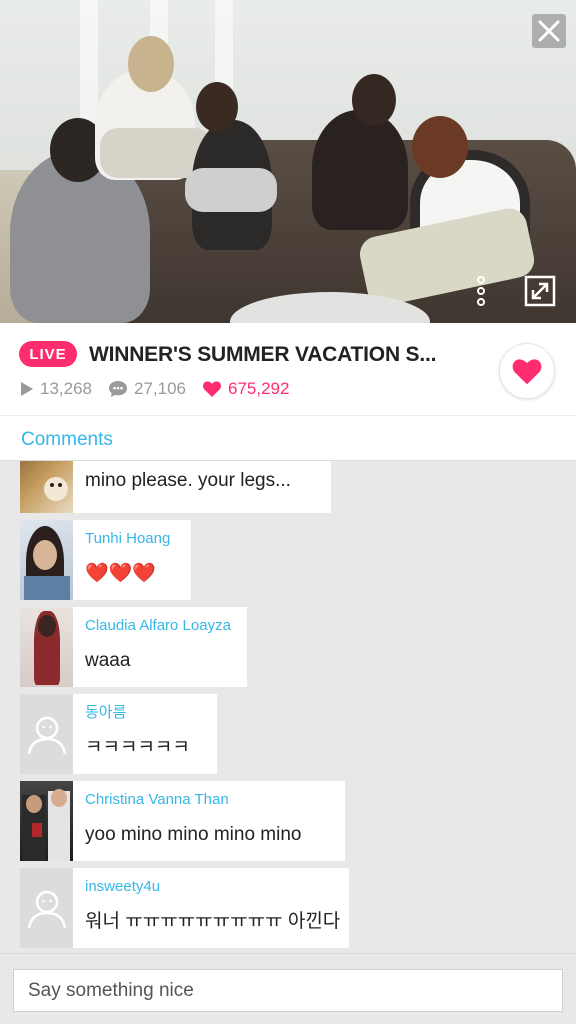  I want to click on comment-item: insweety4u 워너 ㅠㅠㅠㅠㅠㅠㅠㅠㅠ 아낀다, so click(184, 908).